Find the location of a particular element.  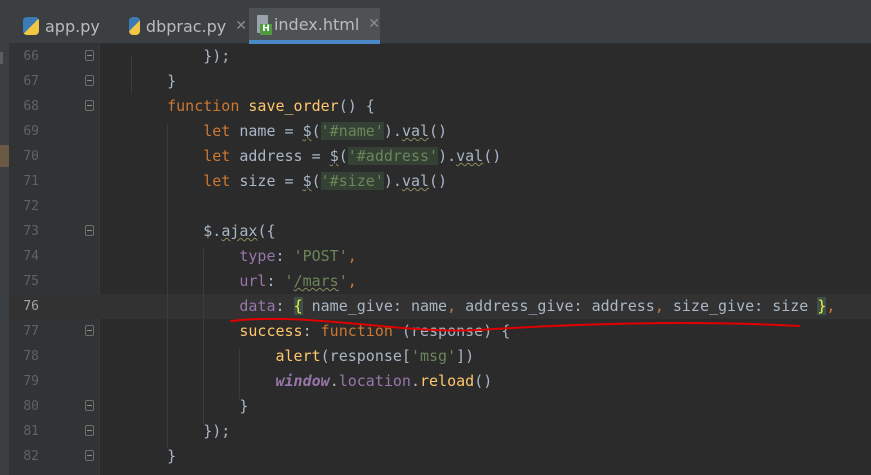

code-token: name = is located at coordinates (266, 131).